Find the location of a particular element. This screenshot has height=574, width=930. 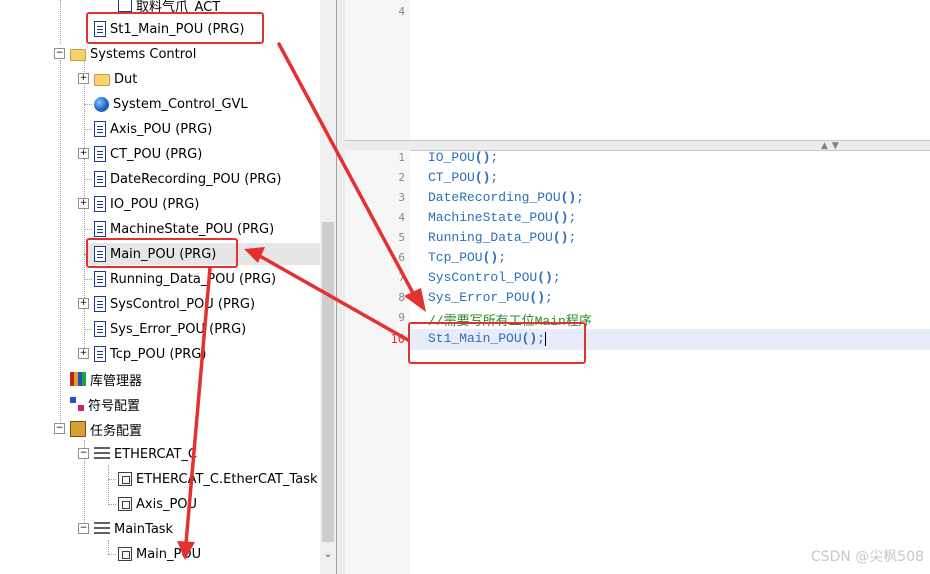

arrow-to-code-line is located at coordinates (346, 169).